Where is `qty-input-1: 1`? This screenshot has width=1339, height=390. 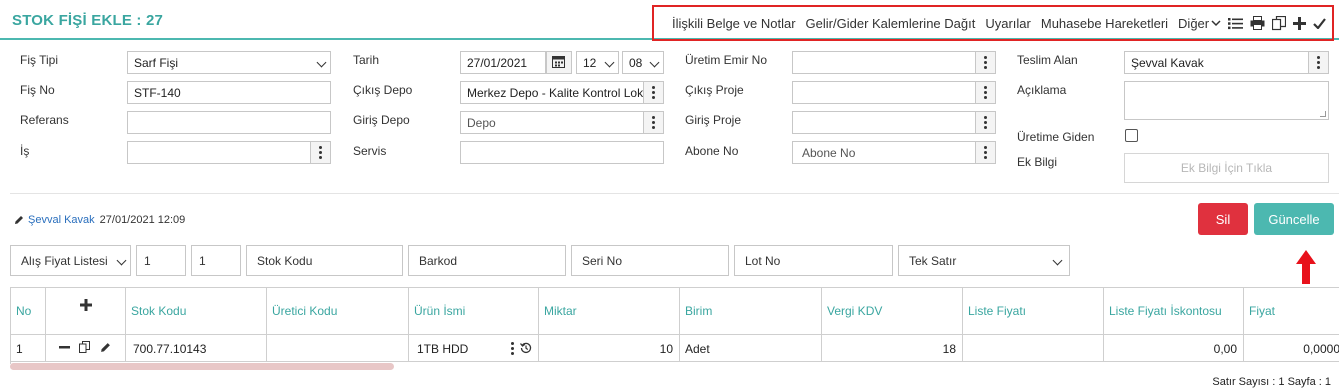
qty-input-1: 1 is located at coordinates (161, 260).